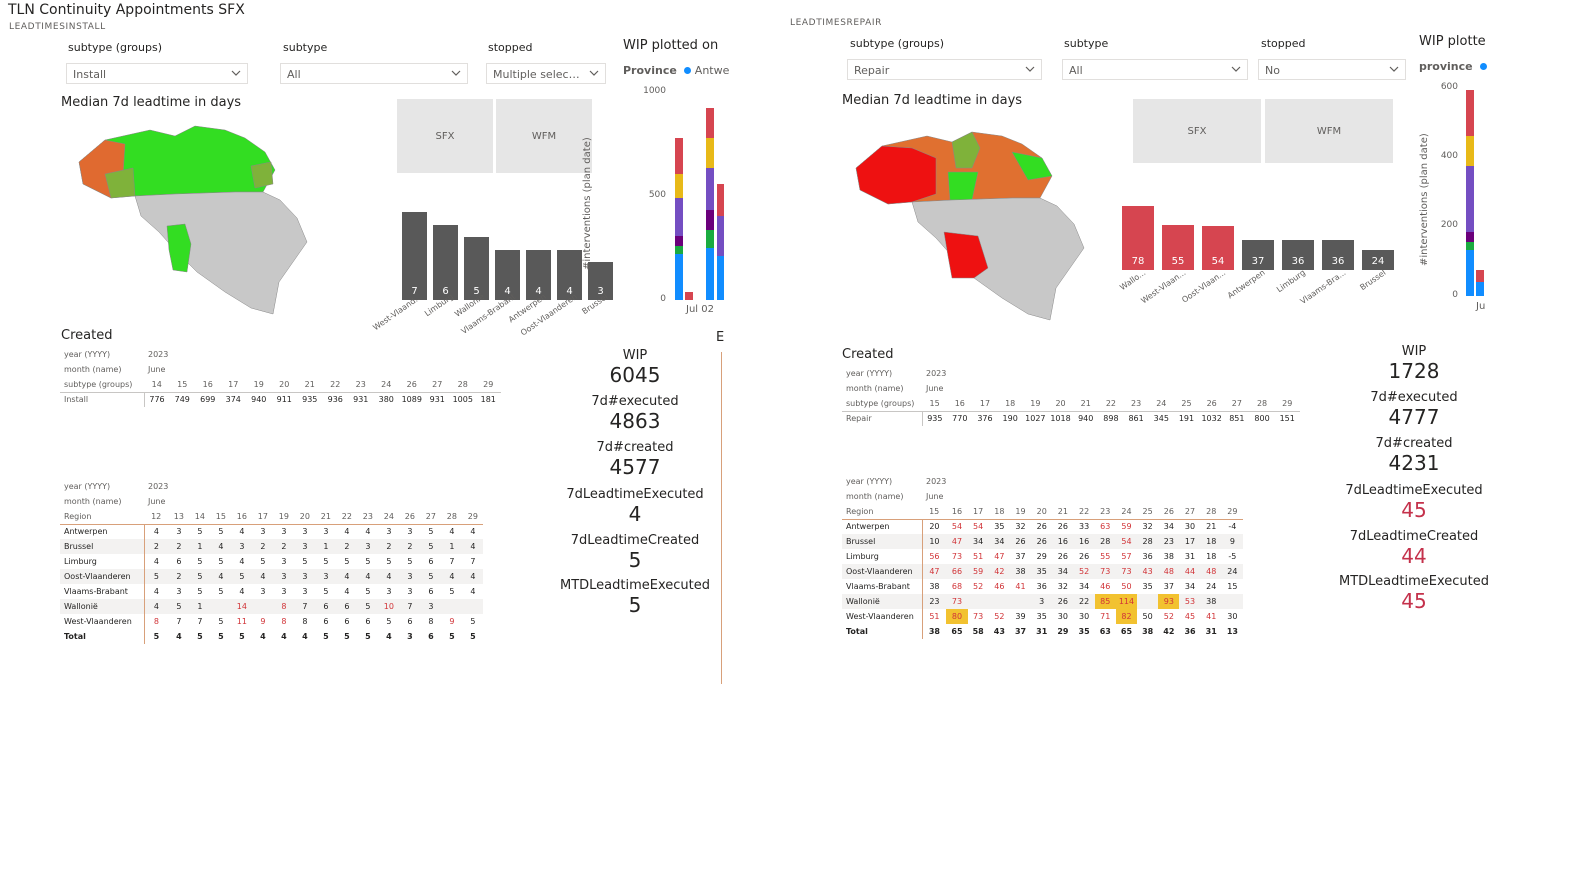 The image size is (1587, 870). I want to click on belgium-map-repair, so click(970, 226).